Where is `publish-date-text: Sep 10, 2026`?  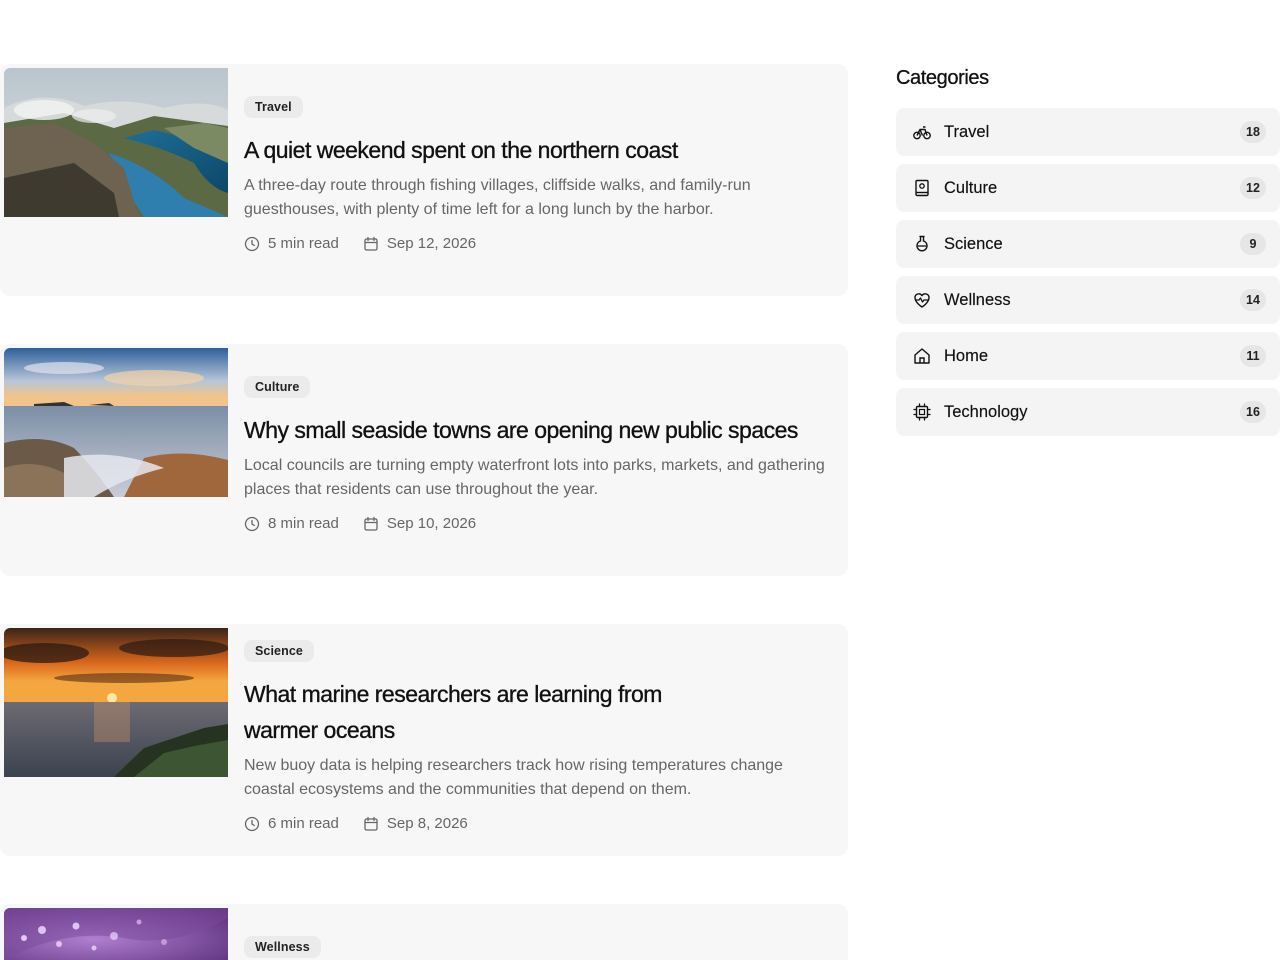
publish-date-text: Sep 10, 2026 is located at coordinates (431, 523).